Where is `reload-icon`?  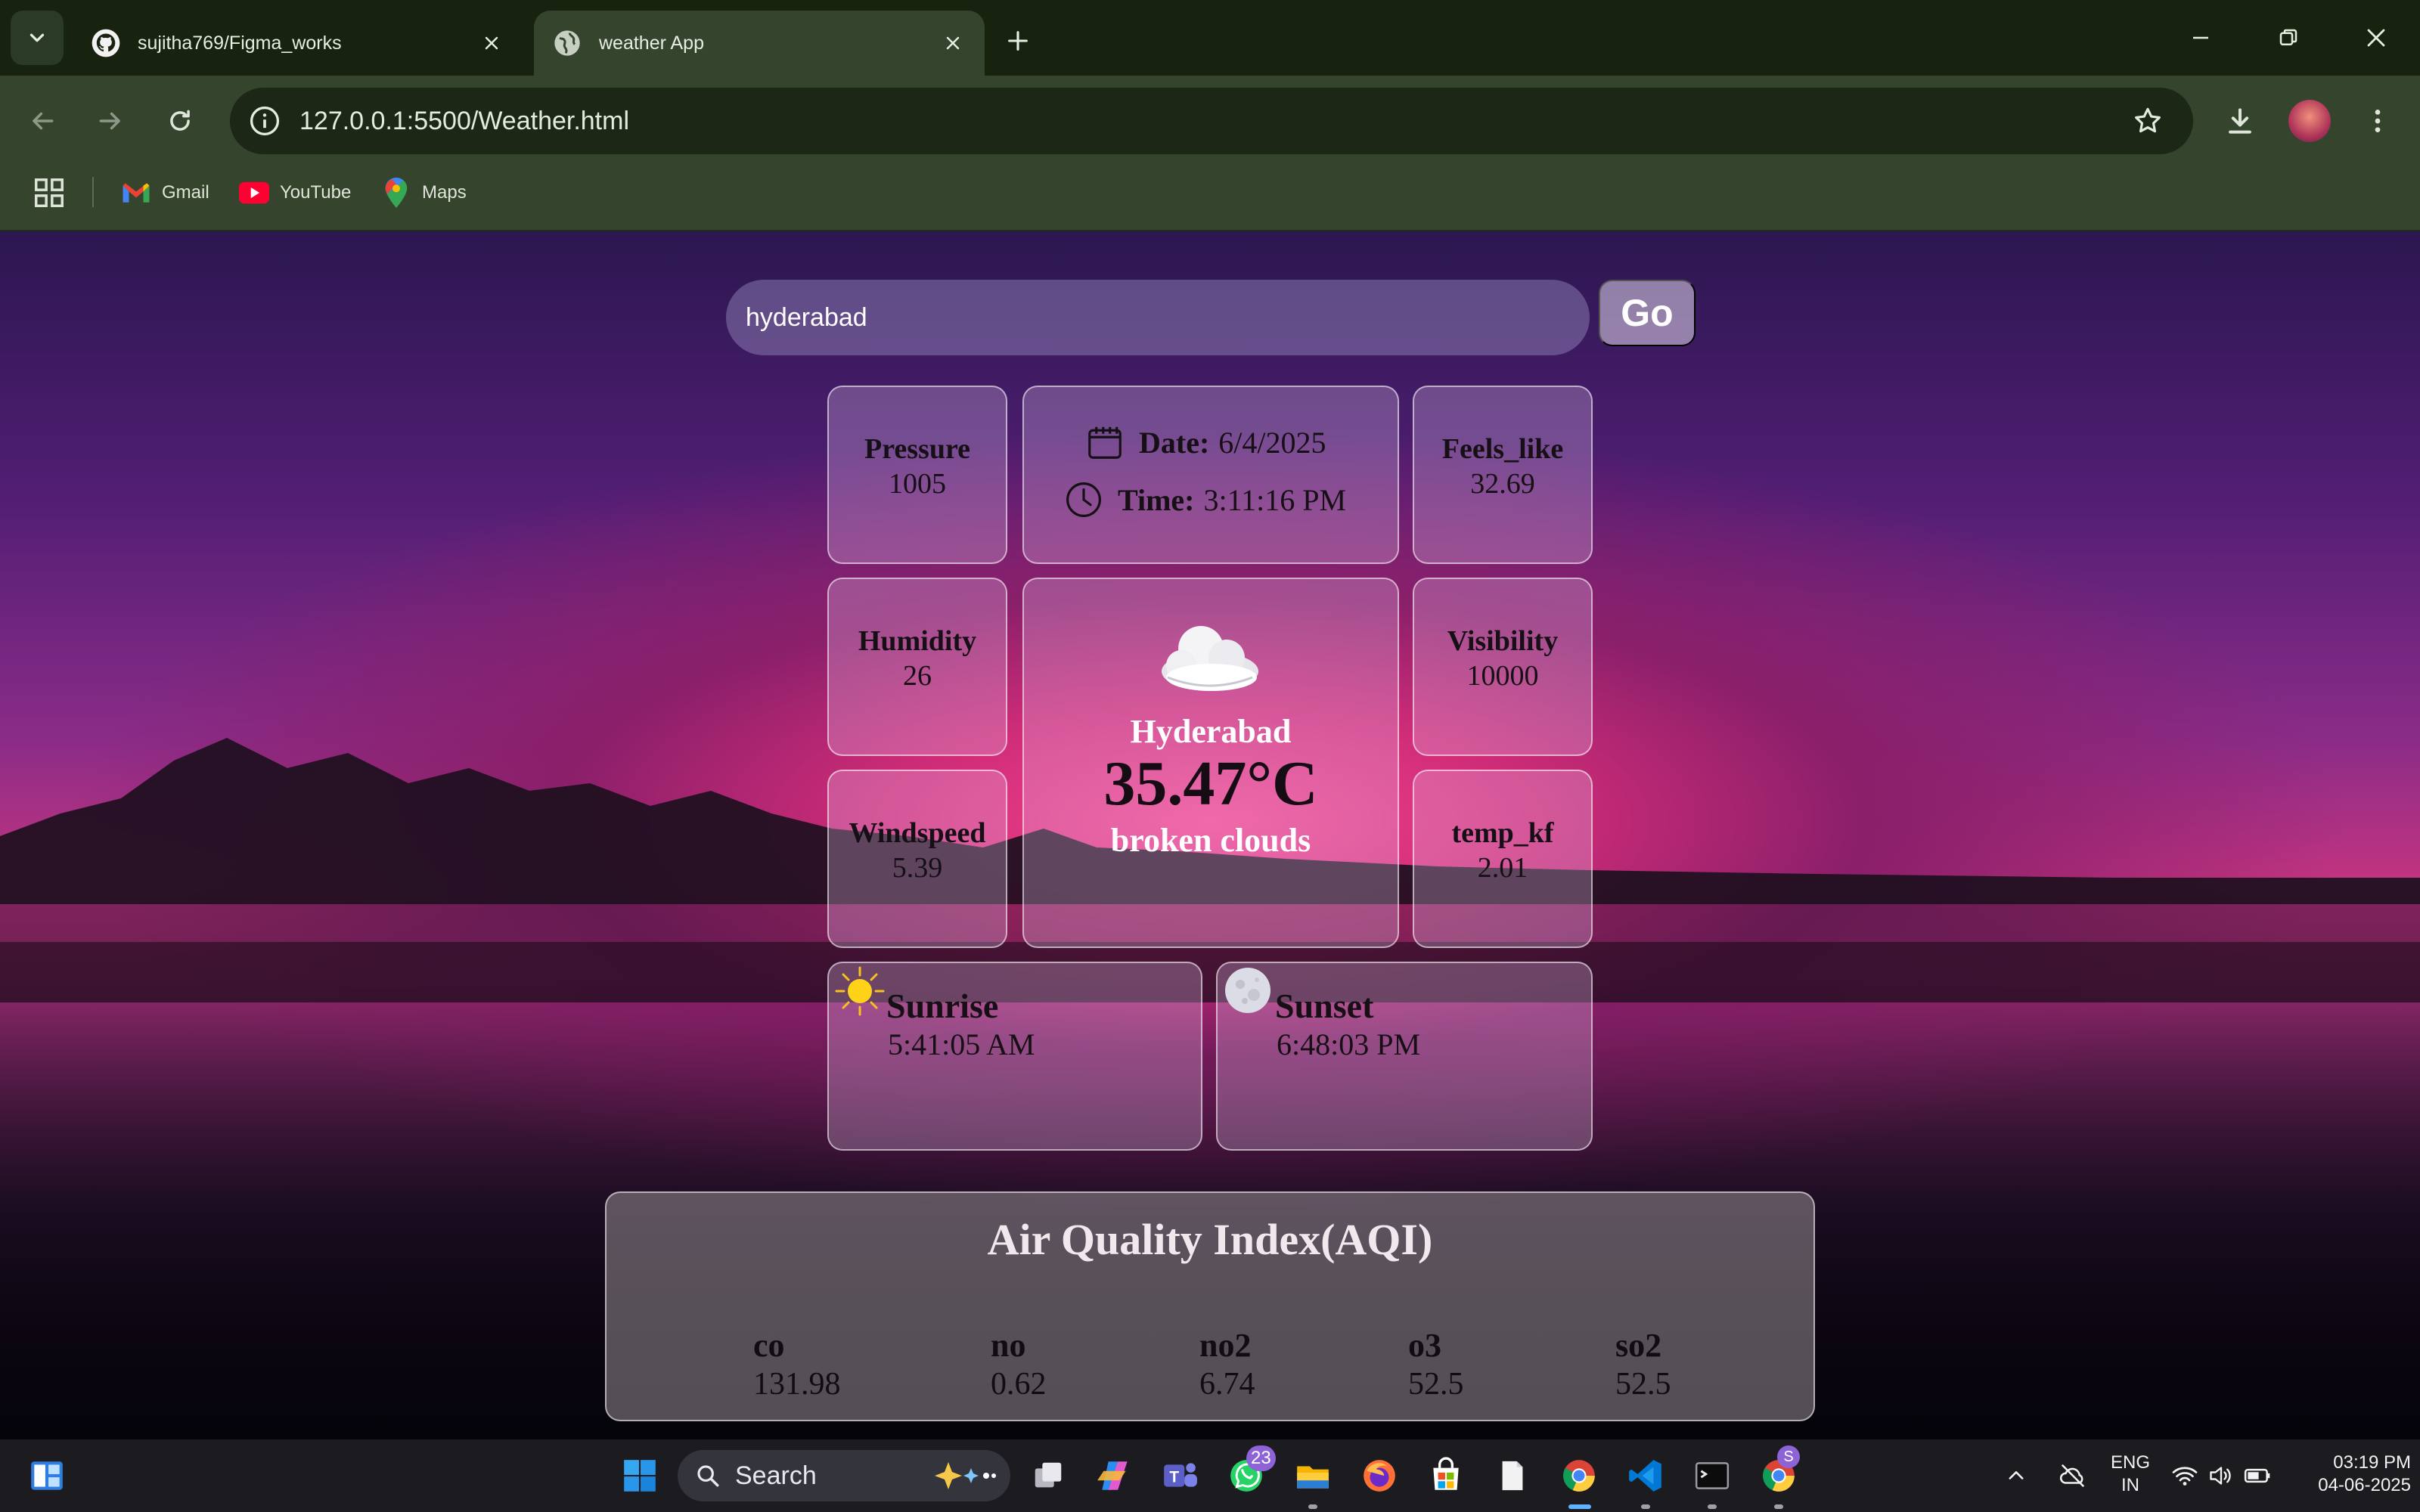 reload-icon is located at coordinates (180, 121).